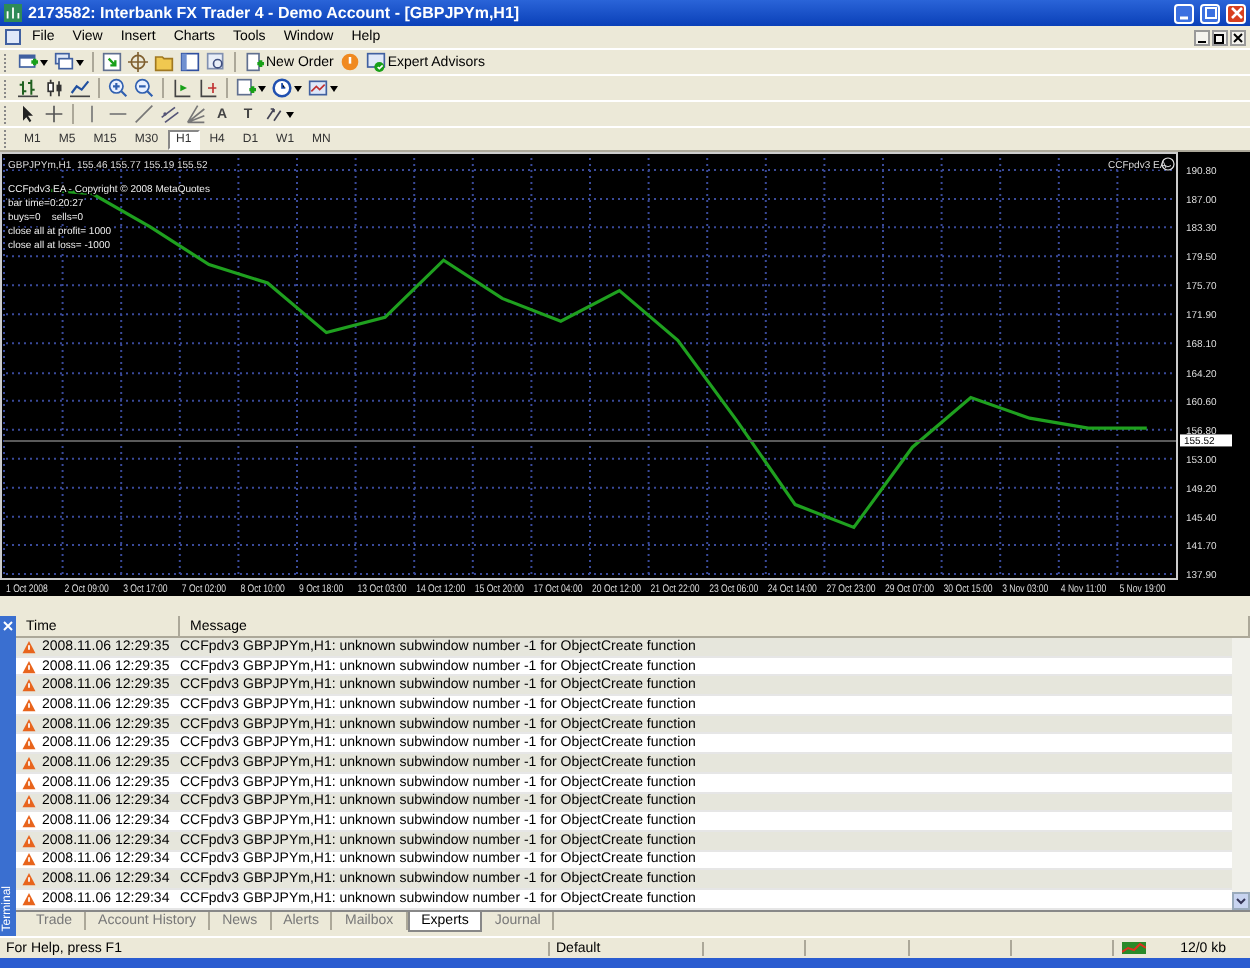 The width and height of the screenshot is (1250, 968). Describe the element at coordinates (349, 62) in the screenshot. I see `power-icon` at that location.